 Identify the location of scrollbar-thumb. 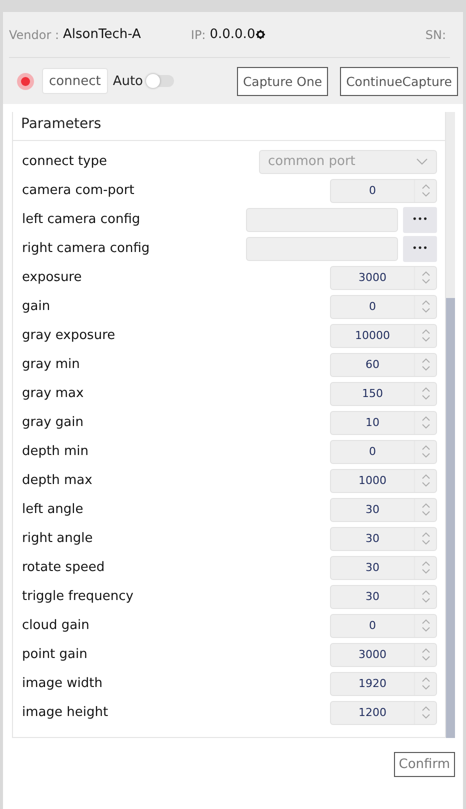
(450, 518).